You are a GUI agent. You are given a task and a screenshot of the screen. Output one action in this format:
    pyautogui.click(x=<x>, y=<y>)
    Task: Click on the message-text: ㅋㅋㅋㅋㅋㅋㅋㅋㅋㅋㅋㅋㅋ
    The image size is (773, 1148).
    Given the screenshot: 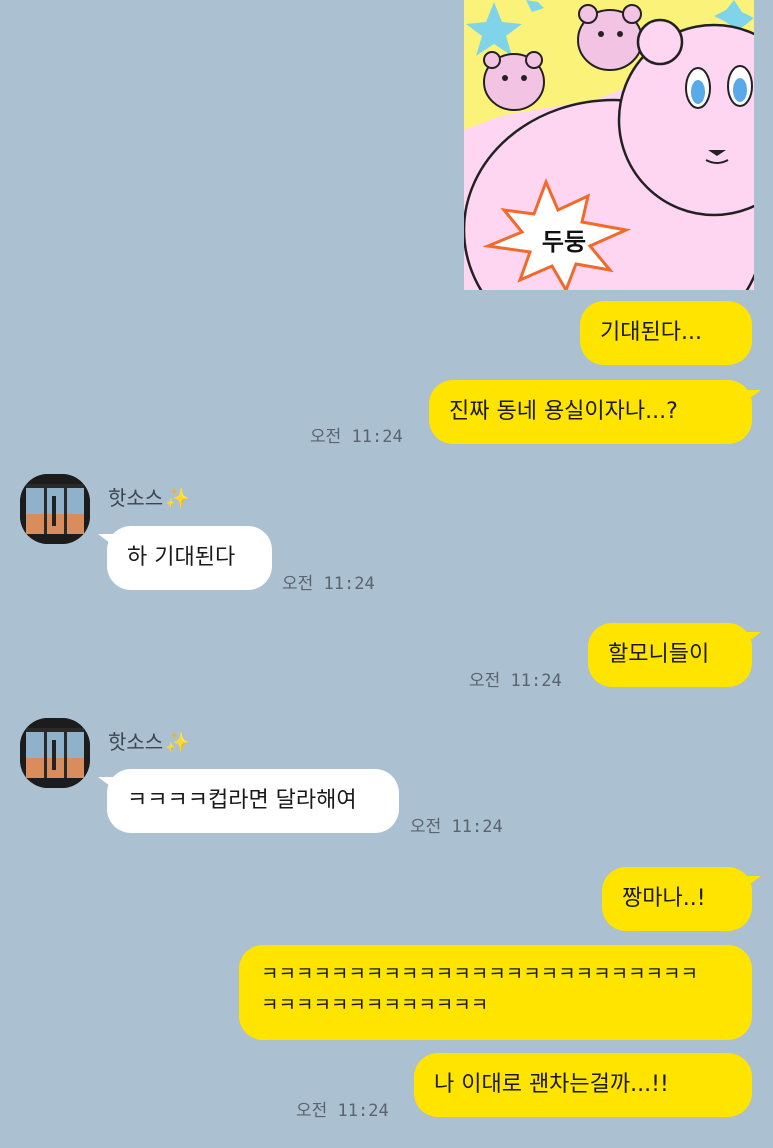 What is the action you would take?
    pyautogui.click(x=375, y=1005)
    